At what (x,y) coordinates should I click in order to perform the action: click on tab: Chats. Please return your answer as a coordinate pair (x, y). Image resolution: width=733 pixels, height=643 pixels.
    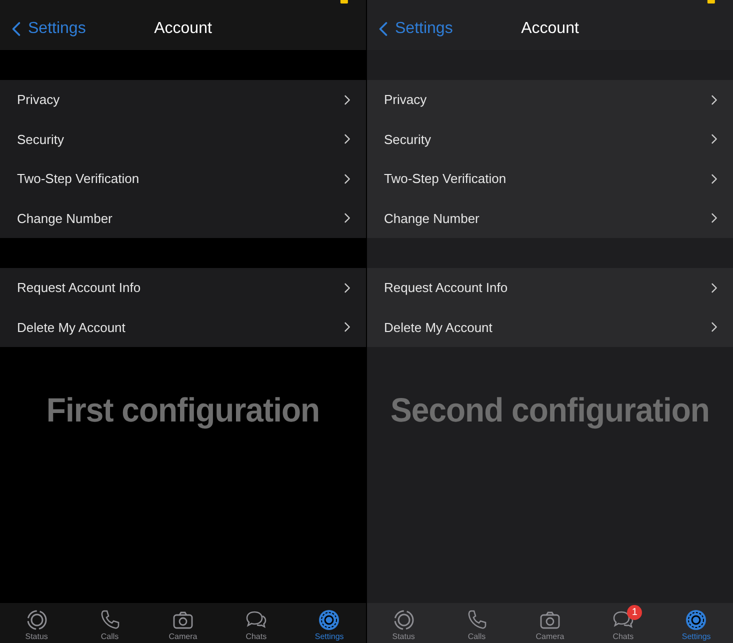
    Looking at the image, I should click on (256, 622).